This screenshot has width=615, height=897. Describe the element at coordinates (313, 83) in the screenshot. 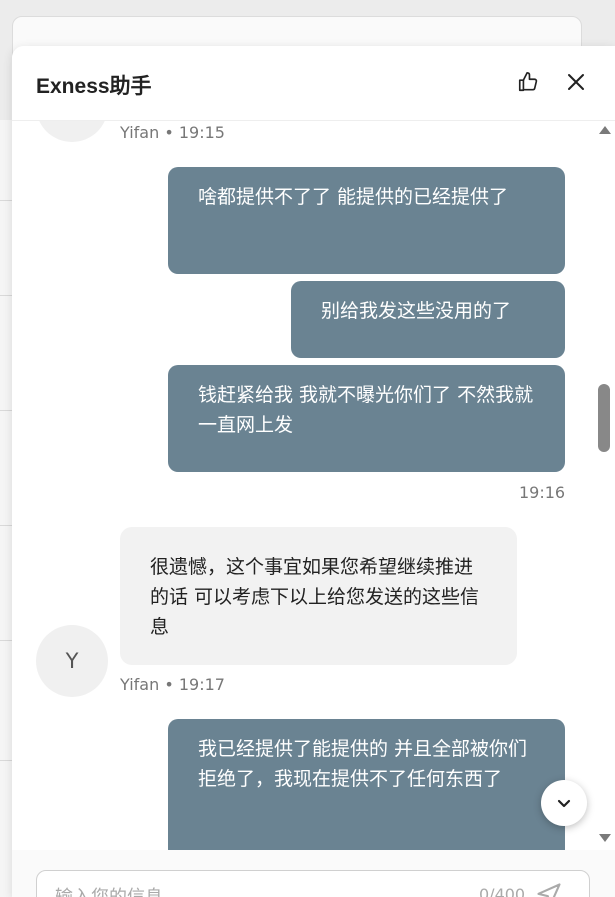

I see `chat-header: Exness助手` at that location.